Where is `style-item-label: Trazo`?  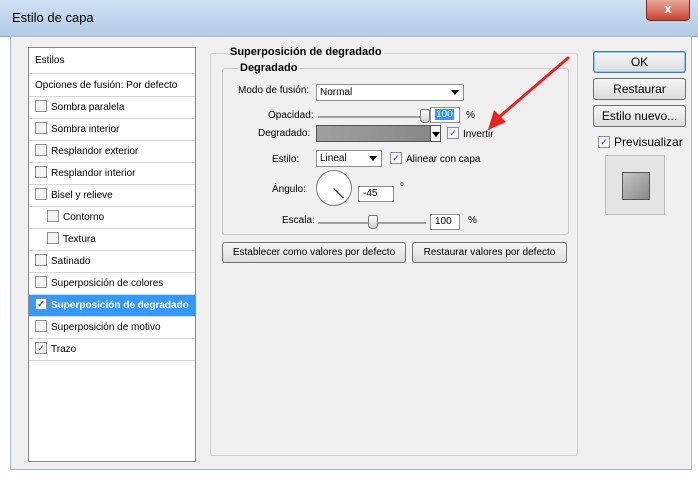 style-item-label: Trazo is located at coordinates (64, 349).